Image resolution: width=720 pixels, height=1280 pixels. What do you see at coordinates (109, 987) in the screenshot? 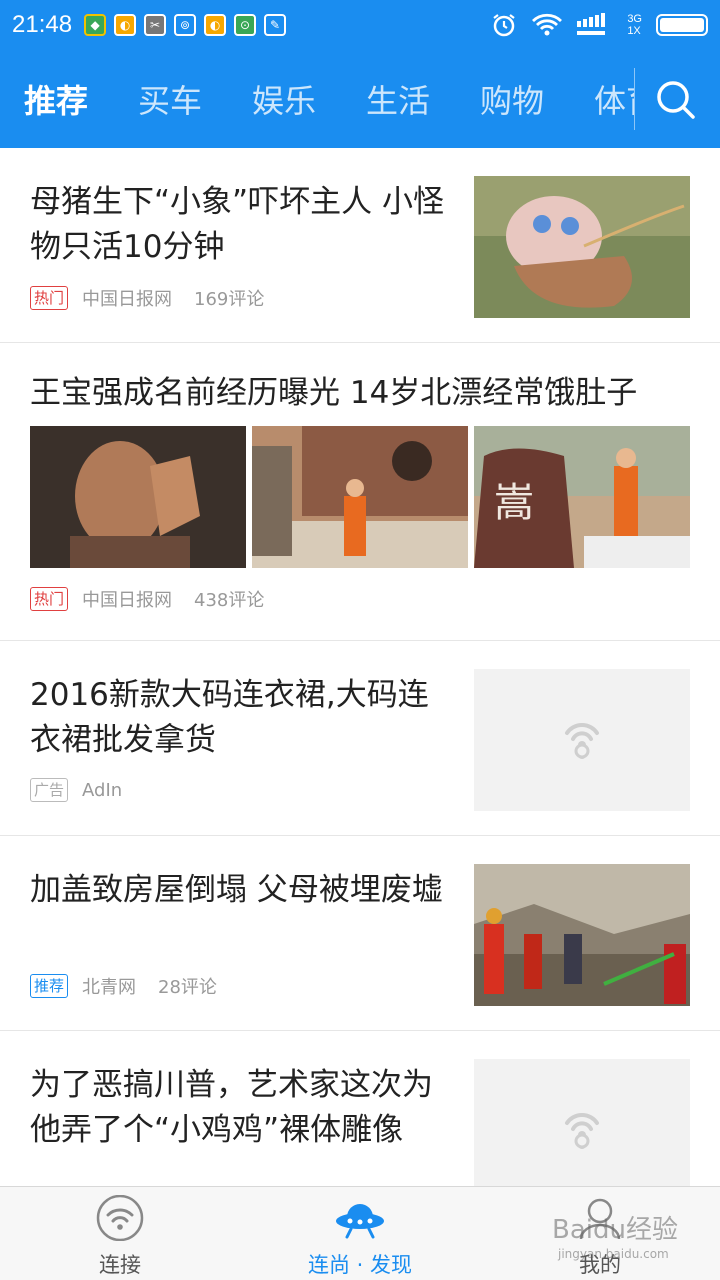
I see `news-source: 北青网` at bounding box center [109, 987].